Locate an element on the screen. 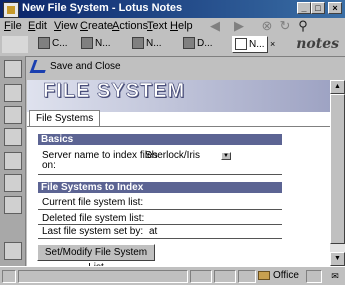 This screenshot has width=345, height=285. document-icon is located at coordinates (241, 44).